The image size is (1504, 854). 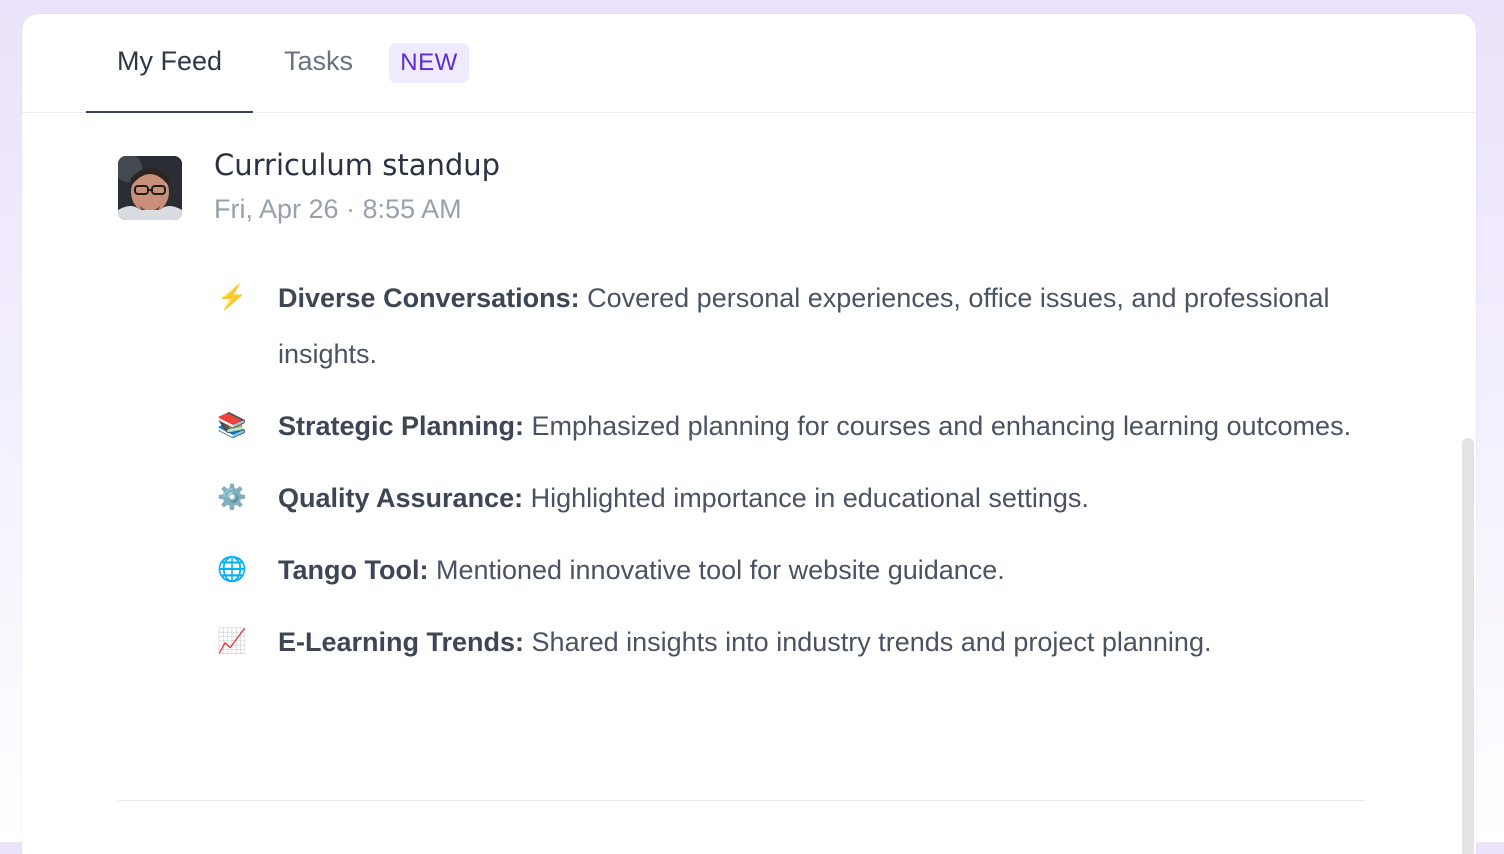 I want to click on item-heading: Strategic Planning:, so click(x=401, y=426).